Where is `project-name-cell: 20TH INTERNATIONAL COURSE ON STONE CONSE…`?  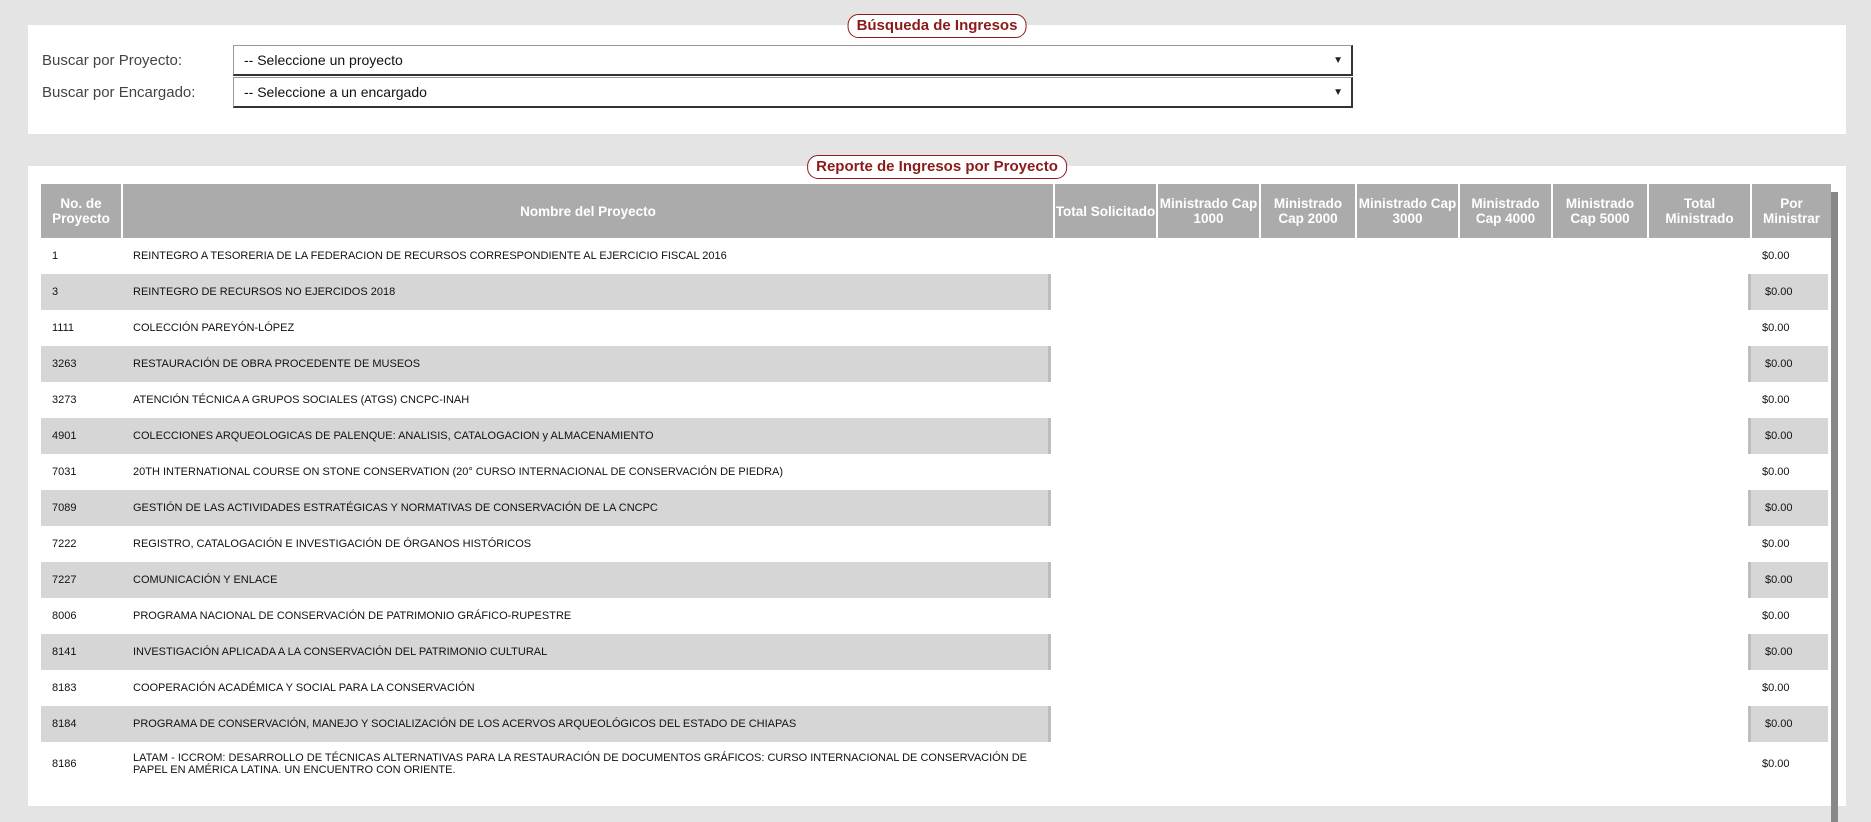 project-name-cell: 20TH INTERNATIONAL COURSE ON STONE CONSE… is located at coordinates (458, 472).